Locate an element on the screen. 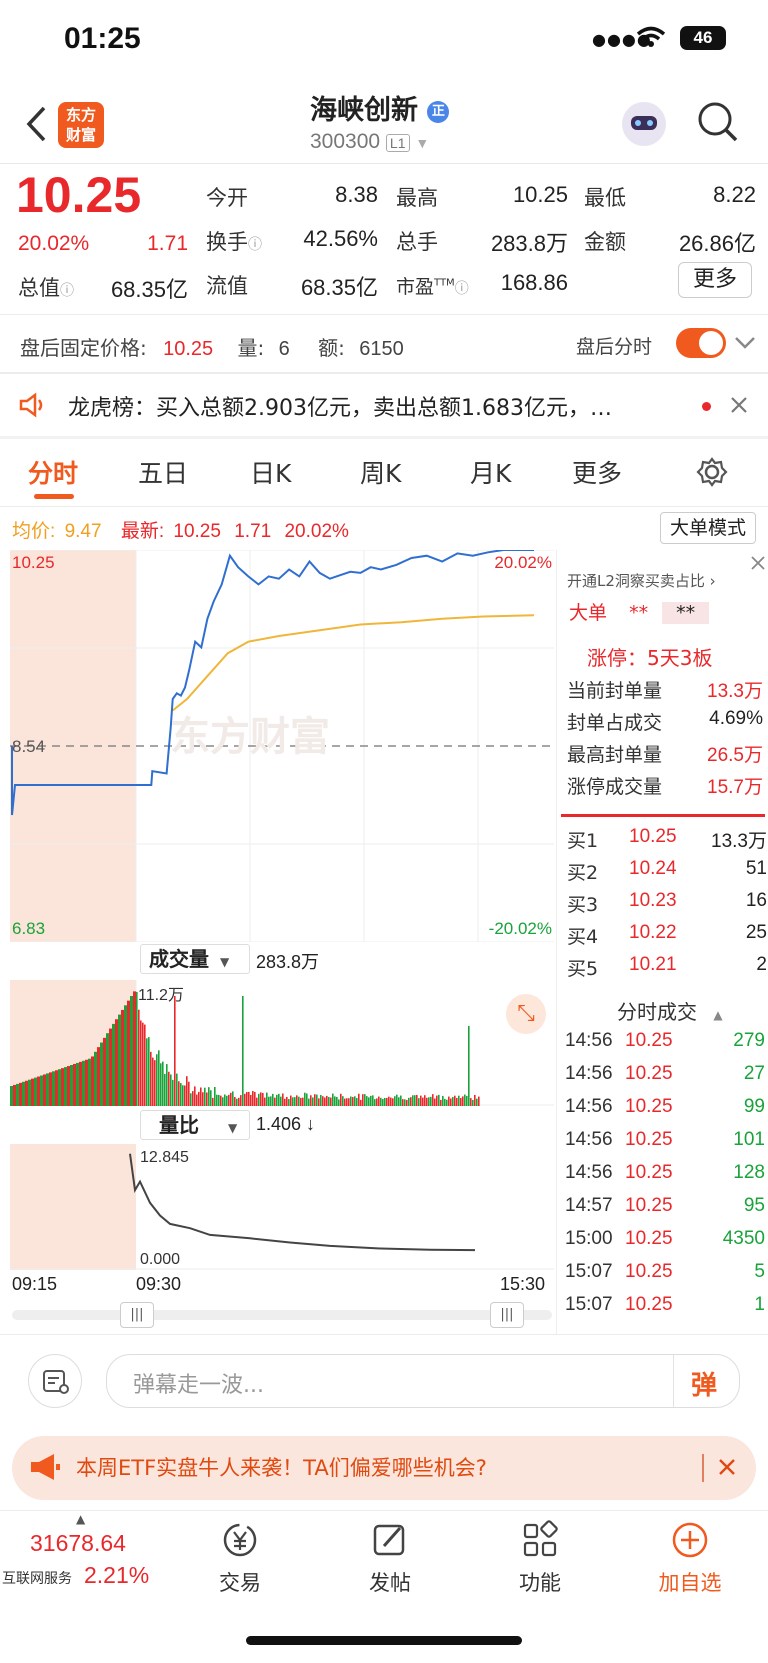  danmaku-send-button: 弹 is located at coordinates (704, 1383).